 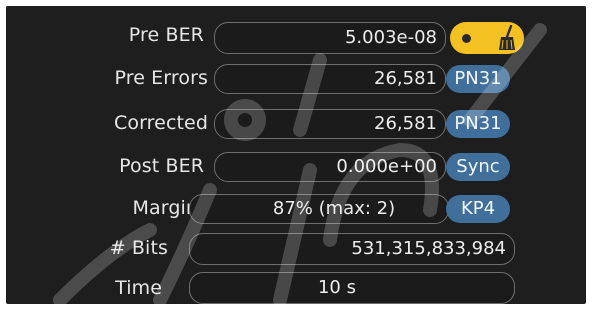 What do you see at coordinates (478, 167) in the screenshot?
I see `sync-button: Sync` at bounding box center [478, 167].